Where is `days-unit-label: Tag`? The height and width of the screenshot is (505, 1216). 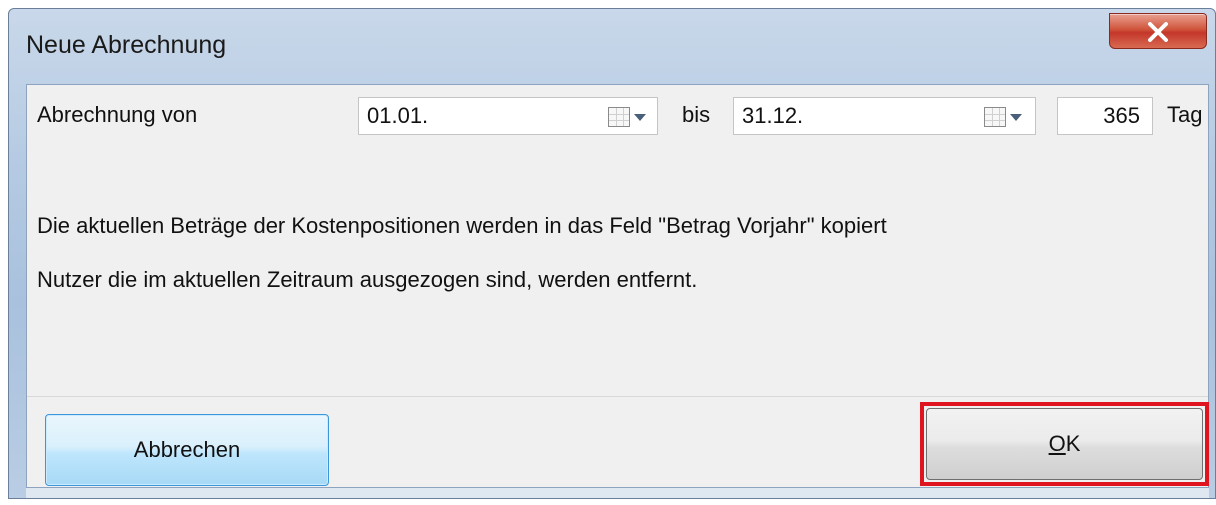 days-unit-label: Tag is located at coordinates (1185, 114).